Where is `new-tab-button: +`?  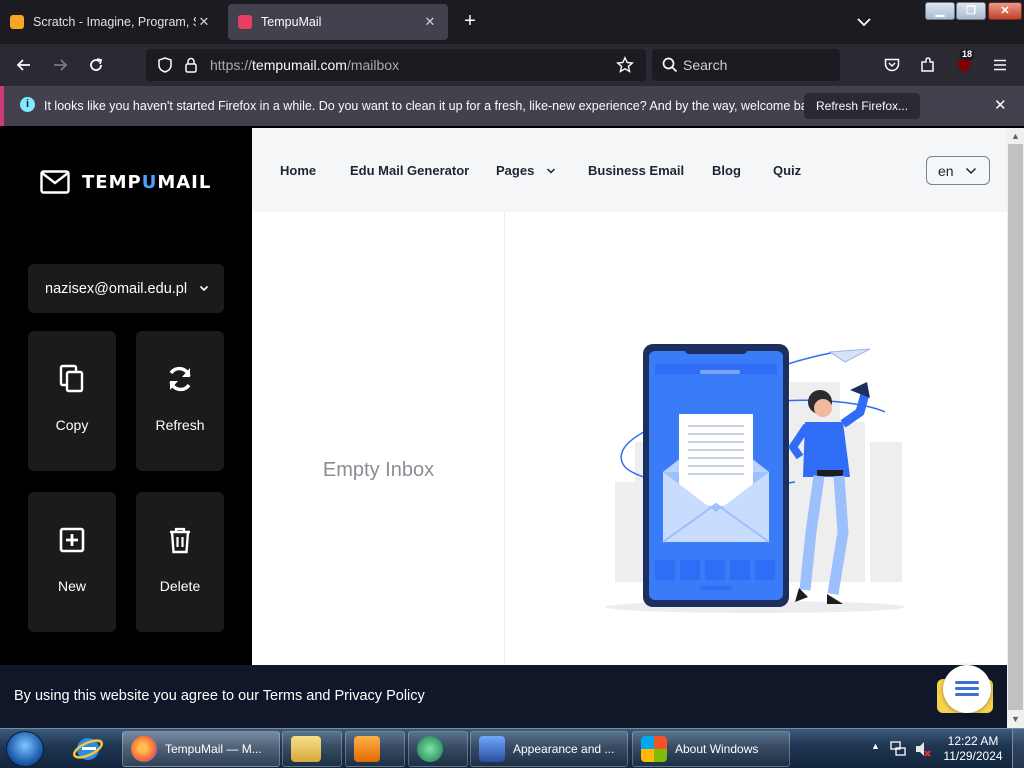 new-tab-button: + is located at coordinates (470, 22).